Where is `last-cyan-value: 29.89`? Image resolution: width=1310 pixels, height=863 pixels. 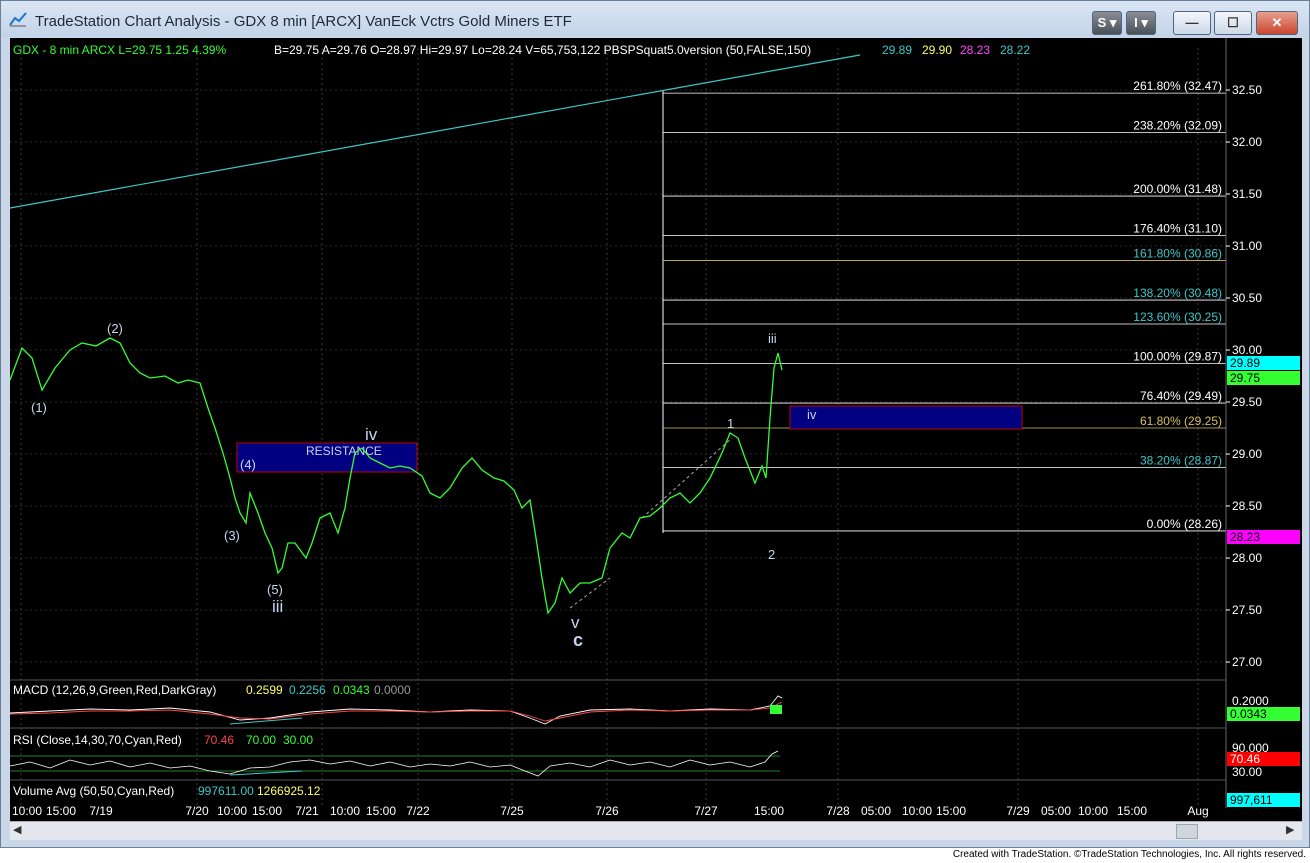 last-cyan-value: 29.89 is located at coordinates (1245, 363).